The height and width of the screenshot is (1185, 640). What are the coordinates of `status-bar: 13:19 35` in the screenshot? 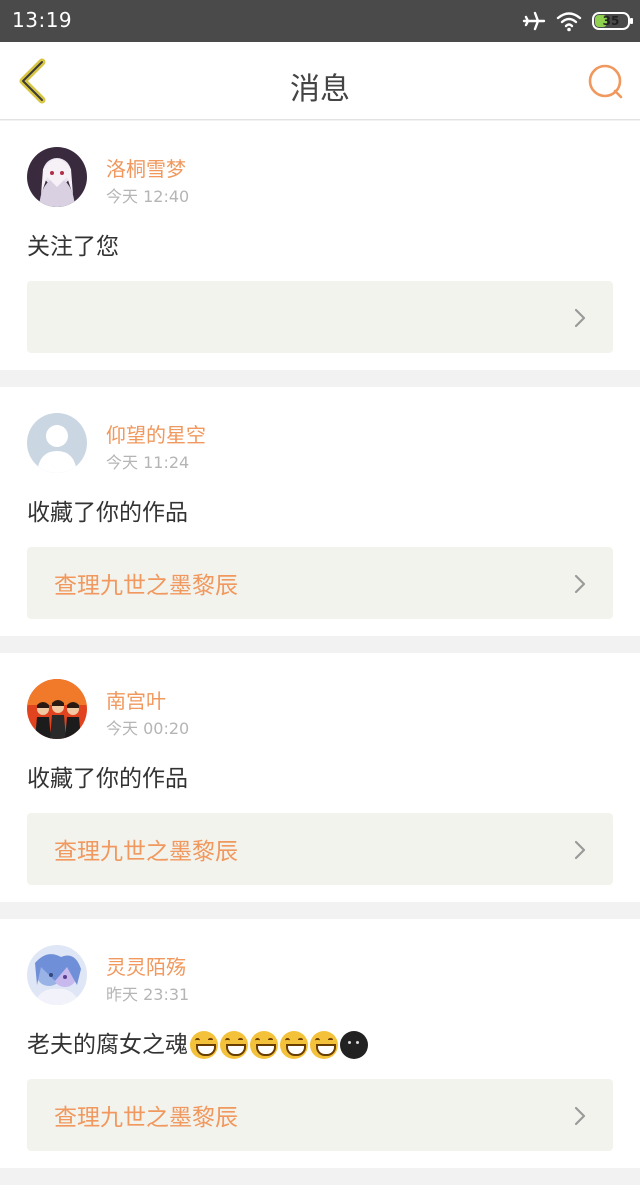 It's located at (320, 21).